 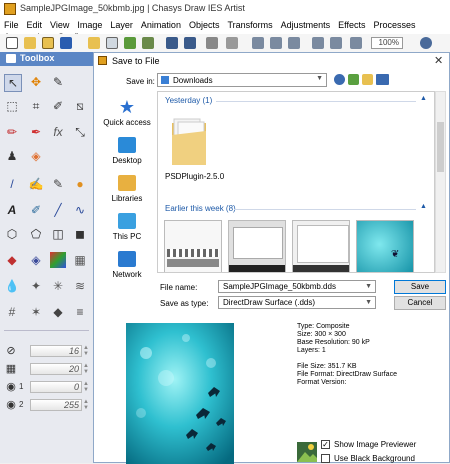 I want to click on place-libraries: Libraries, so click(x=127, y=189).